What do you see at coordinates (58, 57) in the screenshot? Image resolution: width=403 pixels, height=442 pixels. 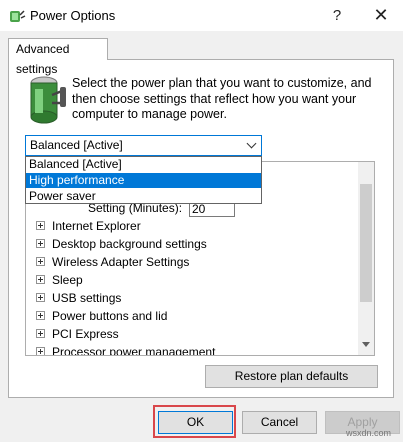 I see `tab-advanced-settings: Advanced settings` at bounding box center [58, 57].